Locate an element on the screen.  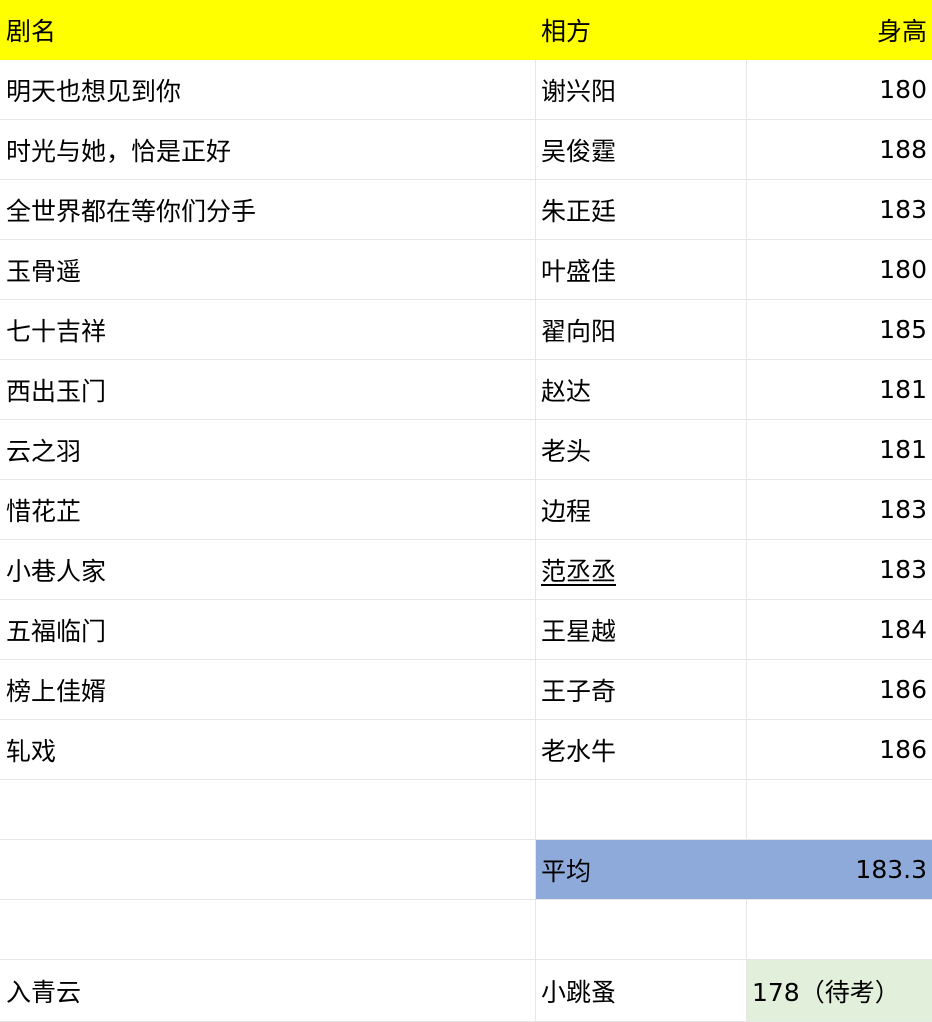
average-label: 平均 is located at coordinates (566, 871).